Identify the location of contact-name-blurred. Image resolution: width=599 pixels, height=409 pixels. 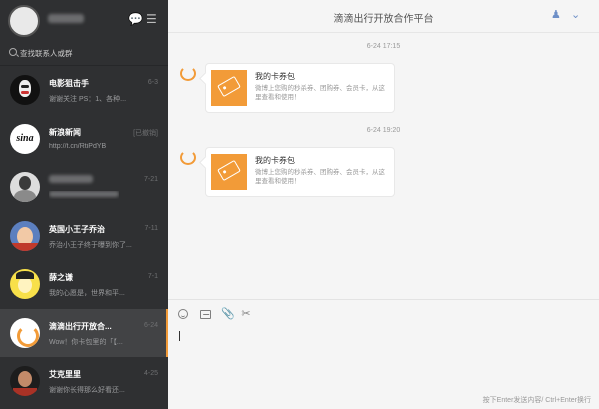
(71, 180).